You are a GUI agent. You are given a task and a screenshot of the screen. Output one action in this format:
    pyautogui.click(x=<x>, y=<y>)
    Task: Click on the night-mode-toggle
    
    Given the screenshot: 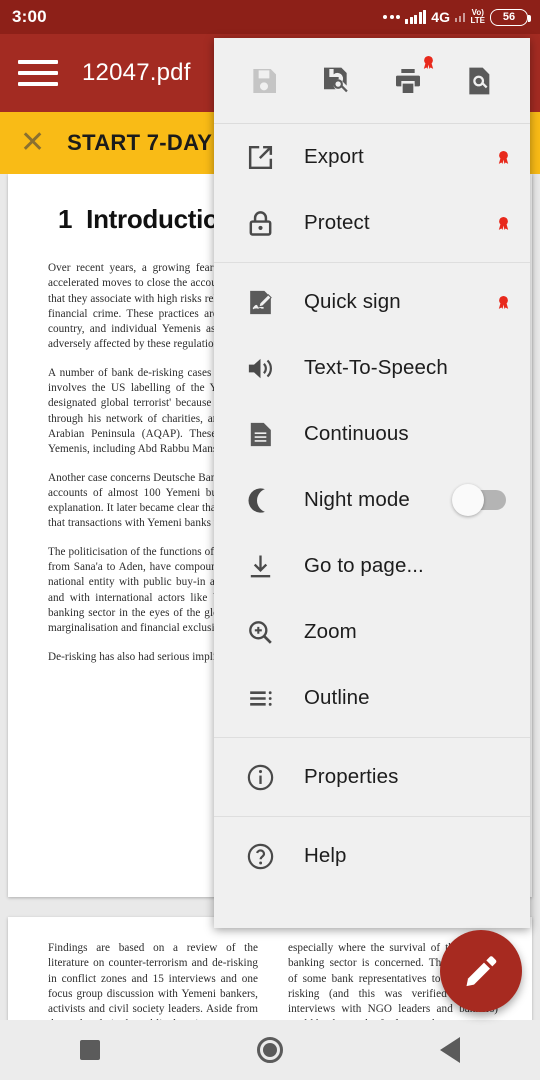 What is the action you would take?
    pyautogui.click(x=479, y=500)
    